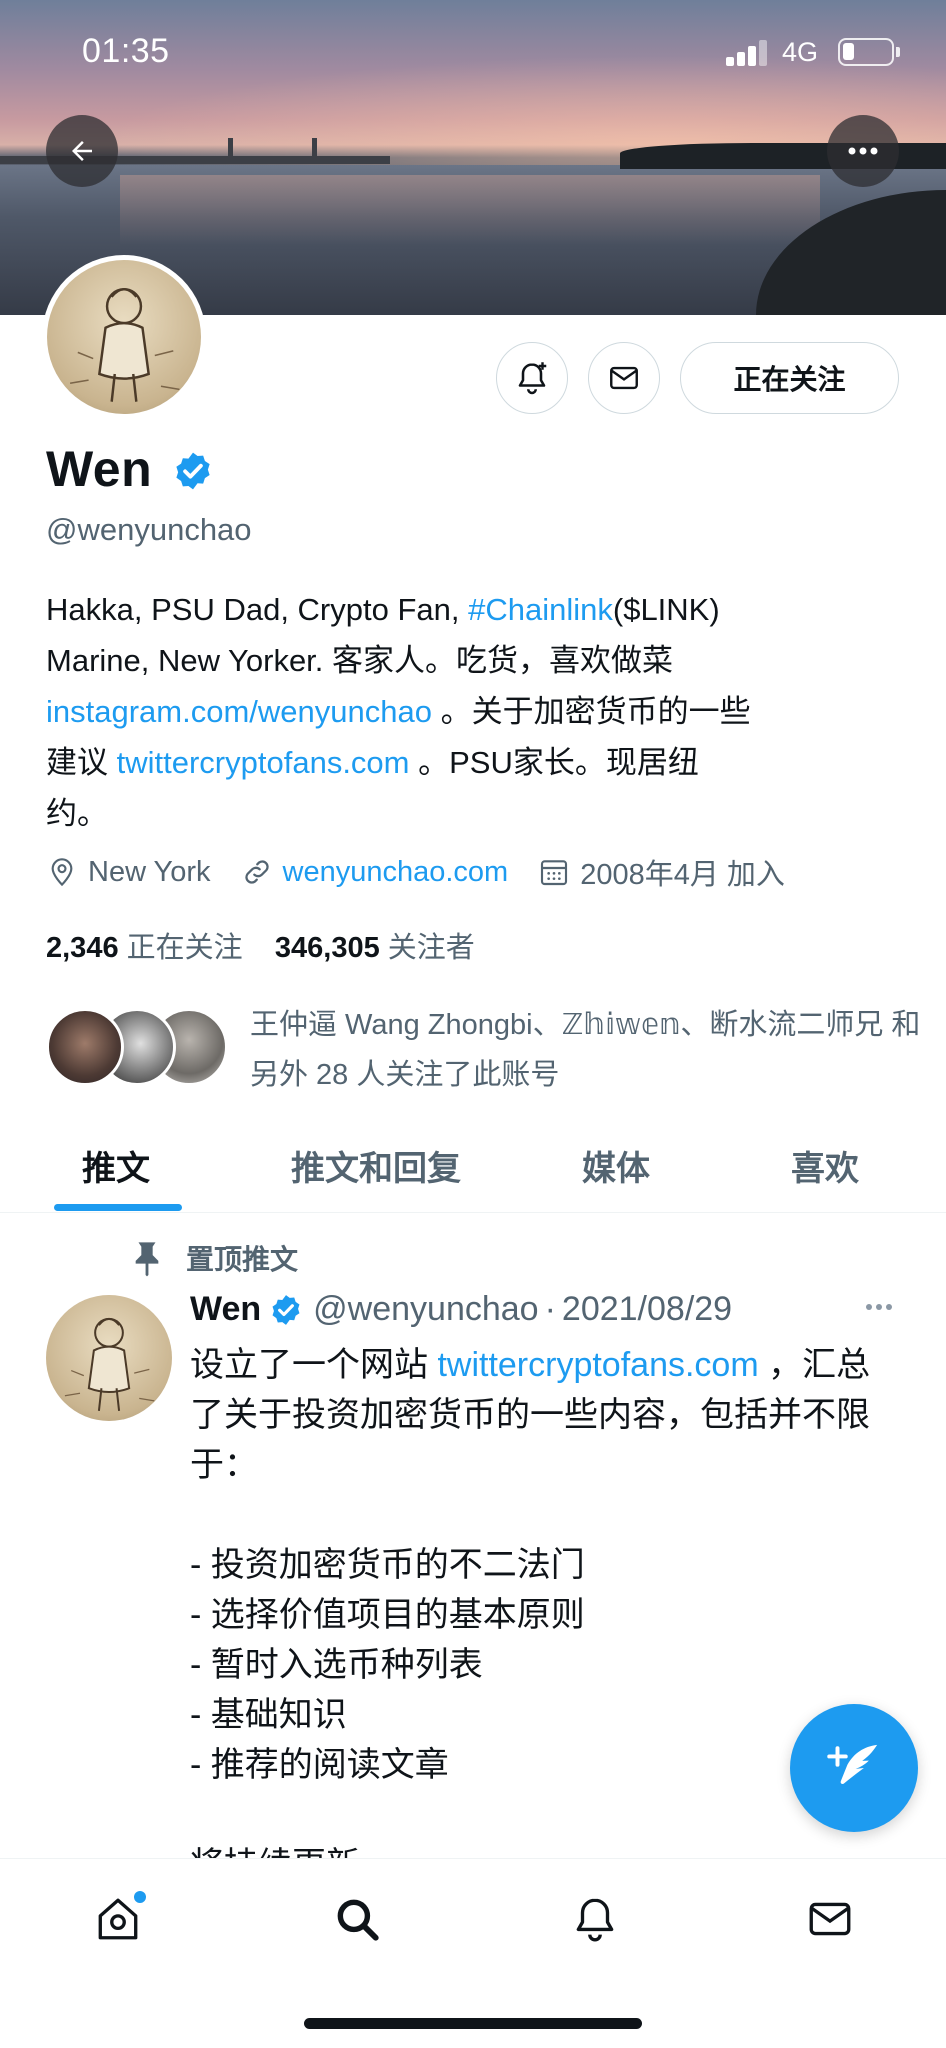 This screenshot has height=2048, width=946. I want to click on signal-icon, so click(747, 53).